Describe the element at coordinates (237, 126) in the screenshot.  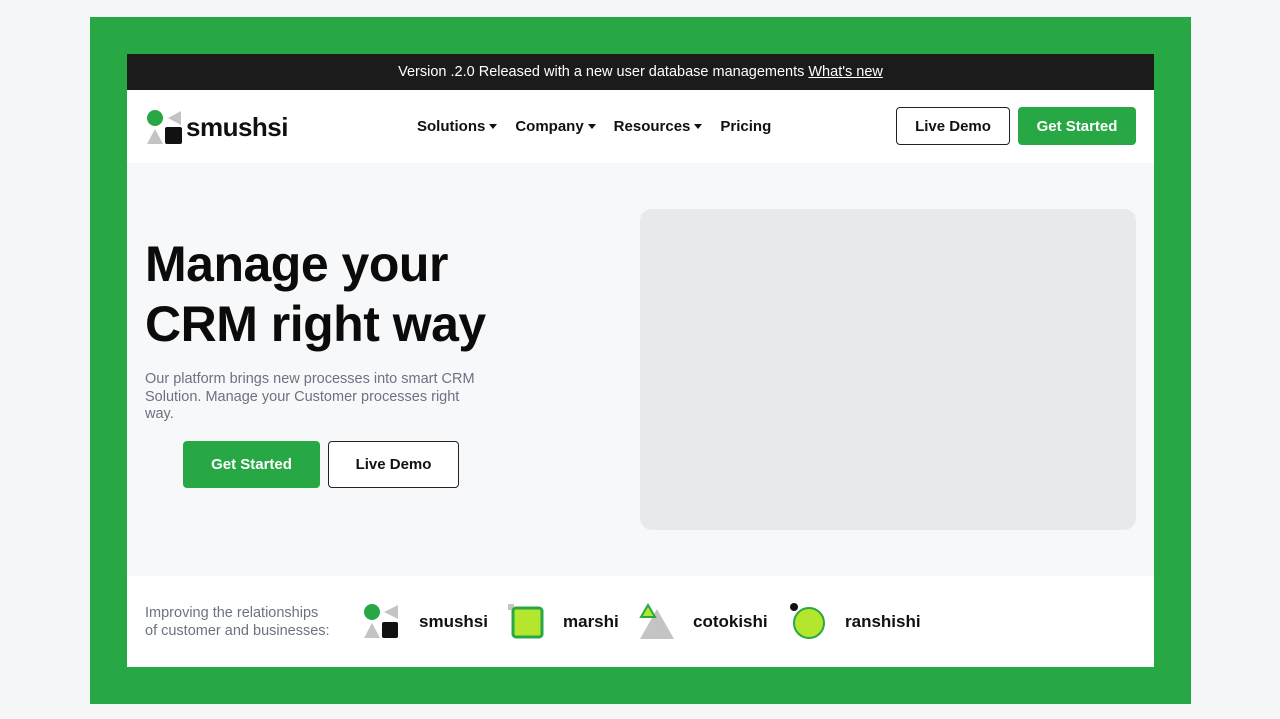
I see `brand-name: smushsi` at that location.